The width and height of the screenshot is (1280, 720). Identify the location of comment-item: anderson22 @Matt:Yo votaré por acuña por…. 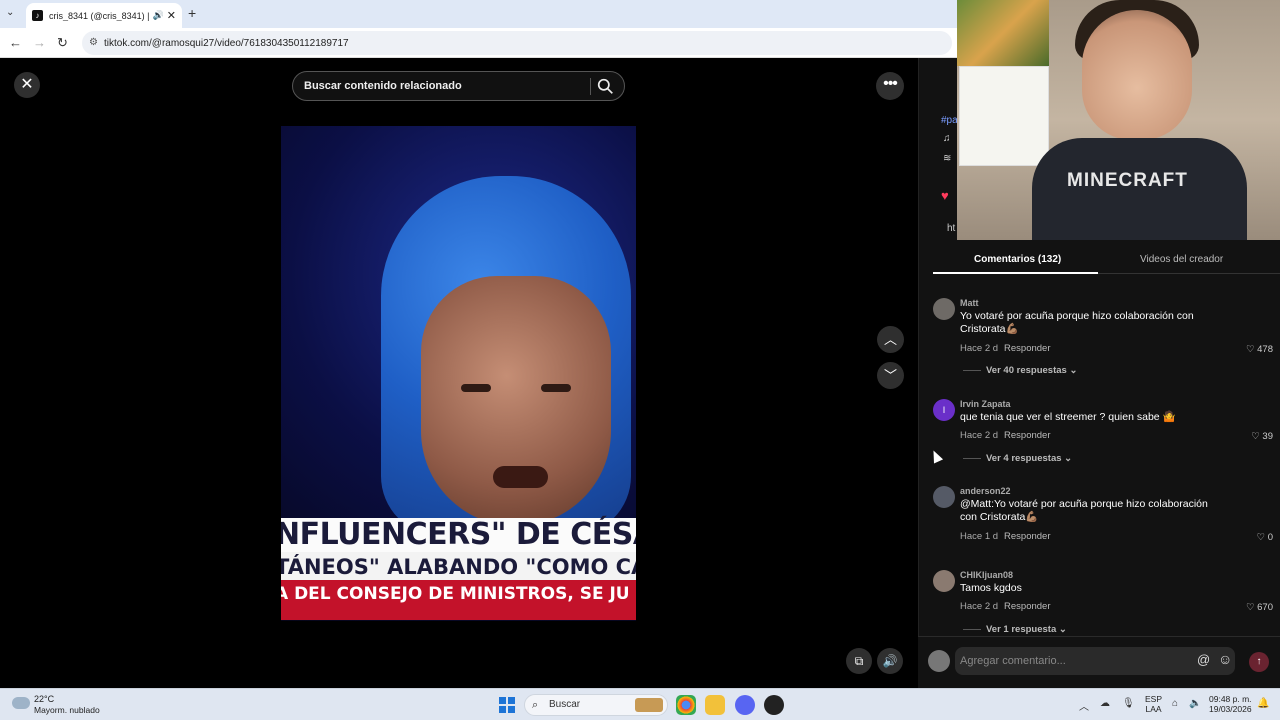
(1103, 516).